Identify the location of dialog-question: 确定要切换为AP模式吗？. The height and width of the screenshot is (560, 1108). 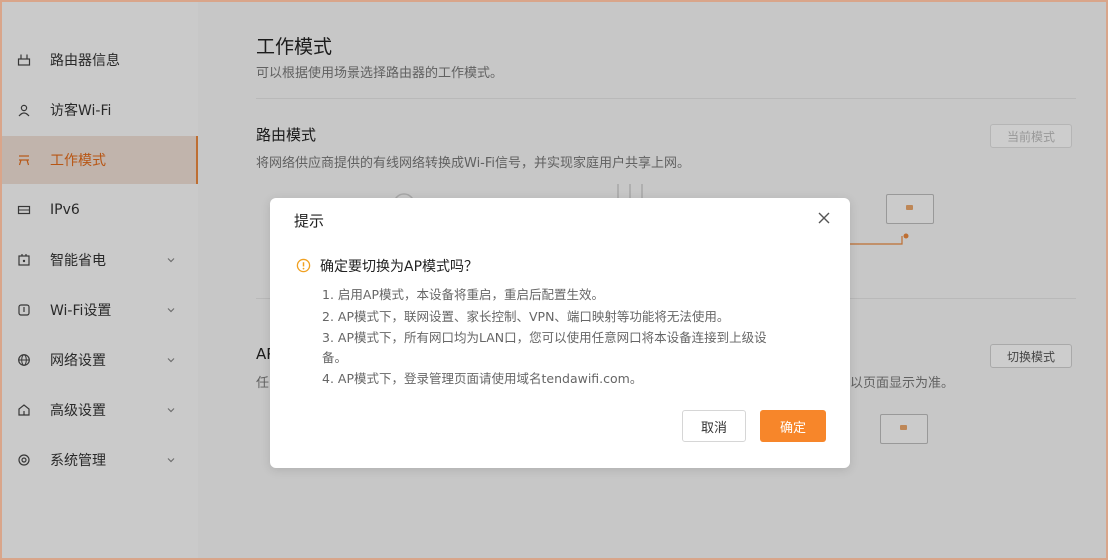
(399, 267).